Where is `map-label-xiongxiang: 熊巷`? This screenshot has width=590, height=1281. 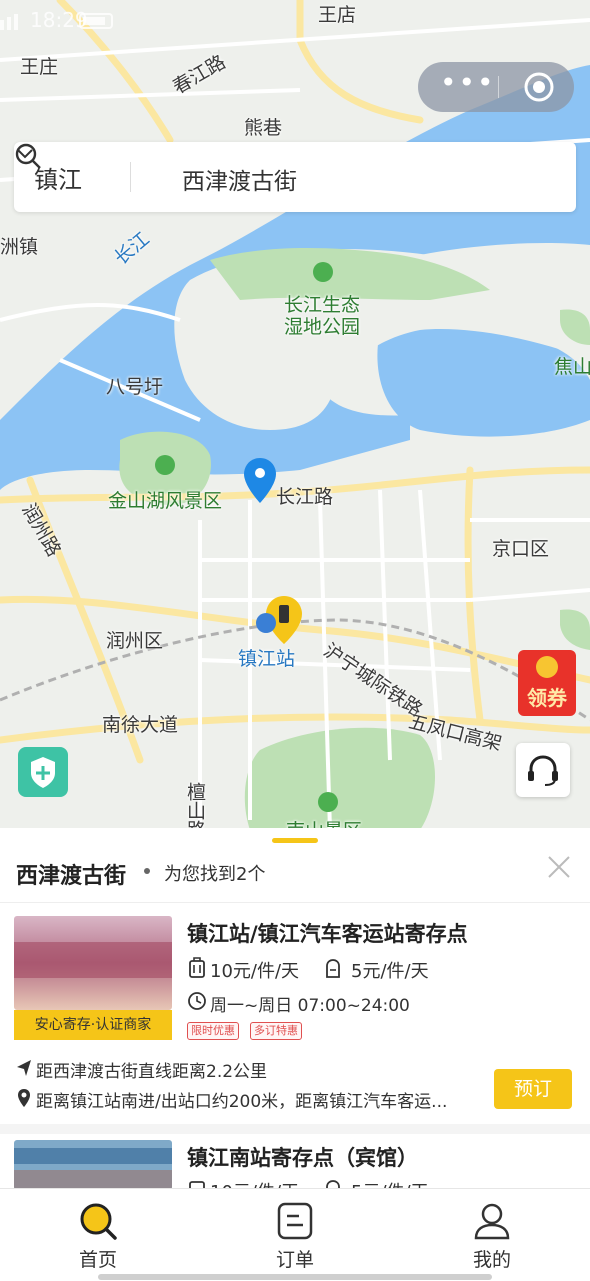 map-label-xiongxiang: 熊巷 is located at coordinates (263, 128).